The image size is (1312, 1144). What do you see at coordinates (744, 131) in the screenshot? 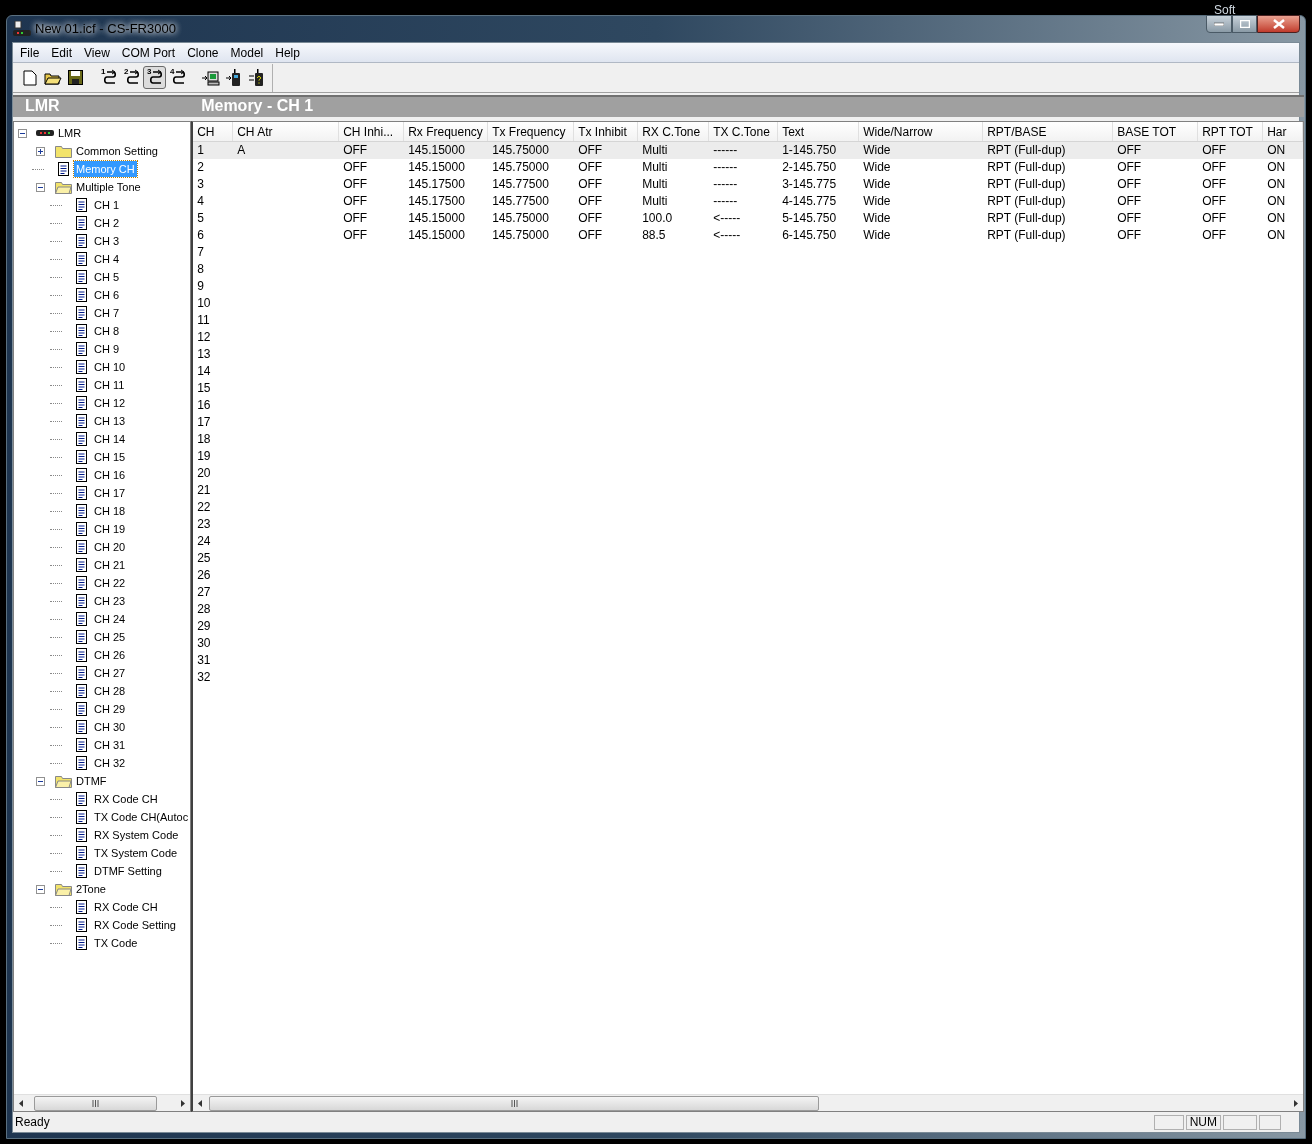
I see `column-header: TX C.Tone` at bounding box center [744, 131].